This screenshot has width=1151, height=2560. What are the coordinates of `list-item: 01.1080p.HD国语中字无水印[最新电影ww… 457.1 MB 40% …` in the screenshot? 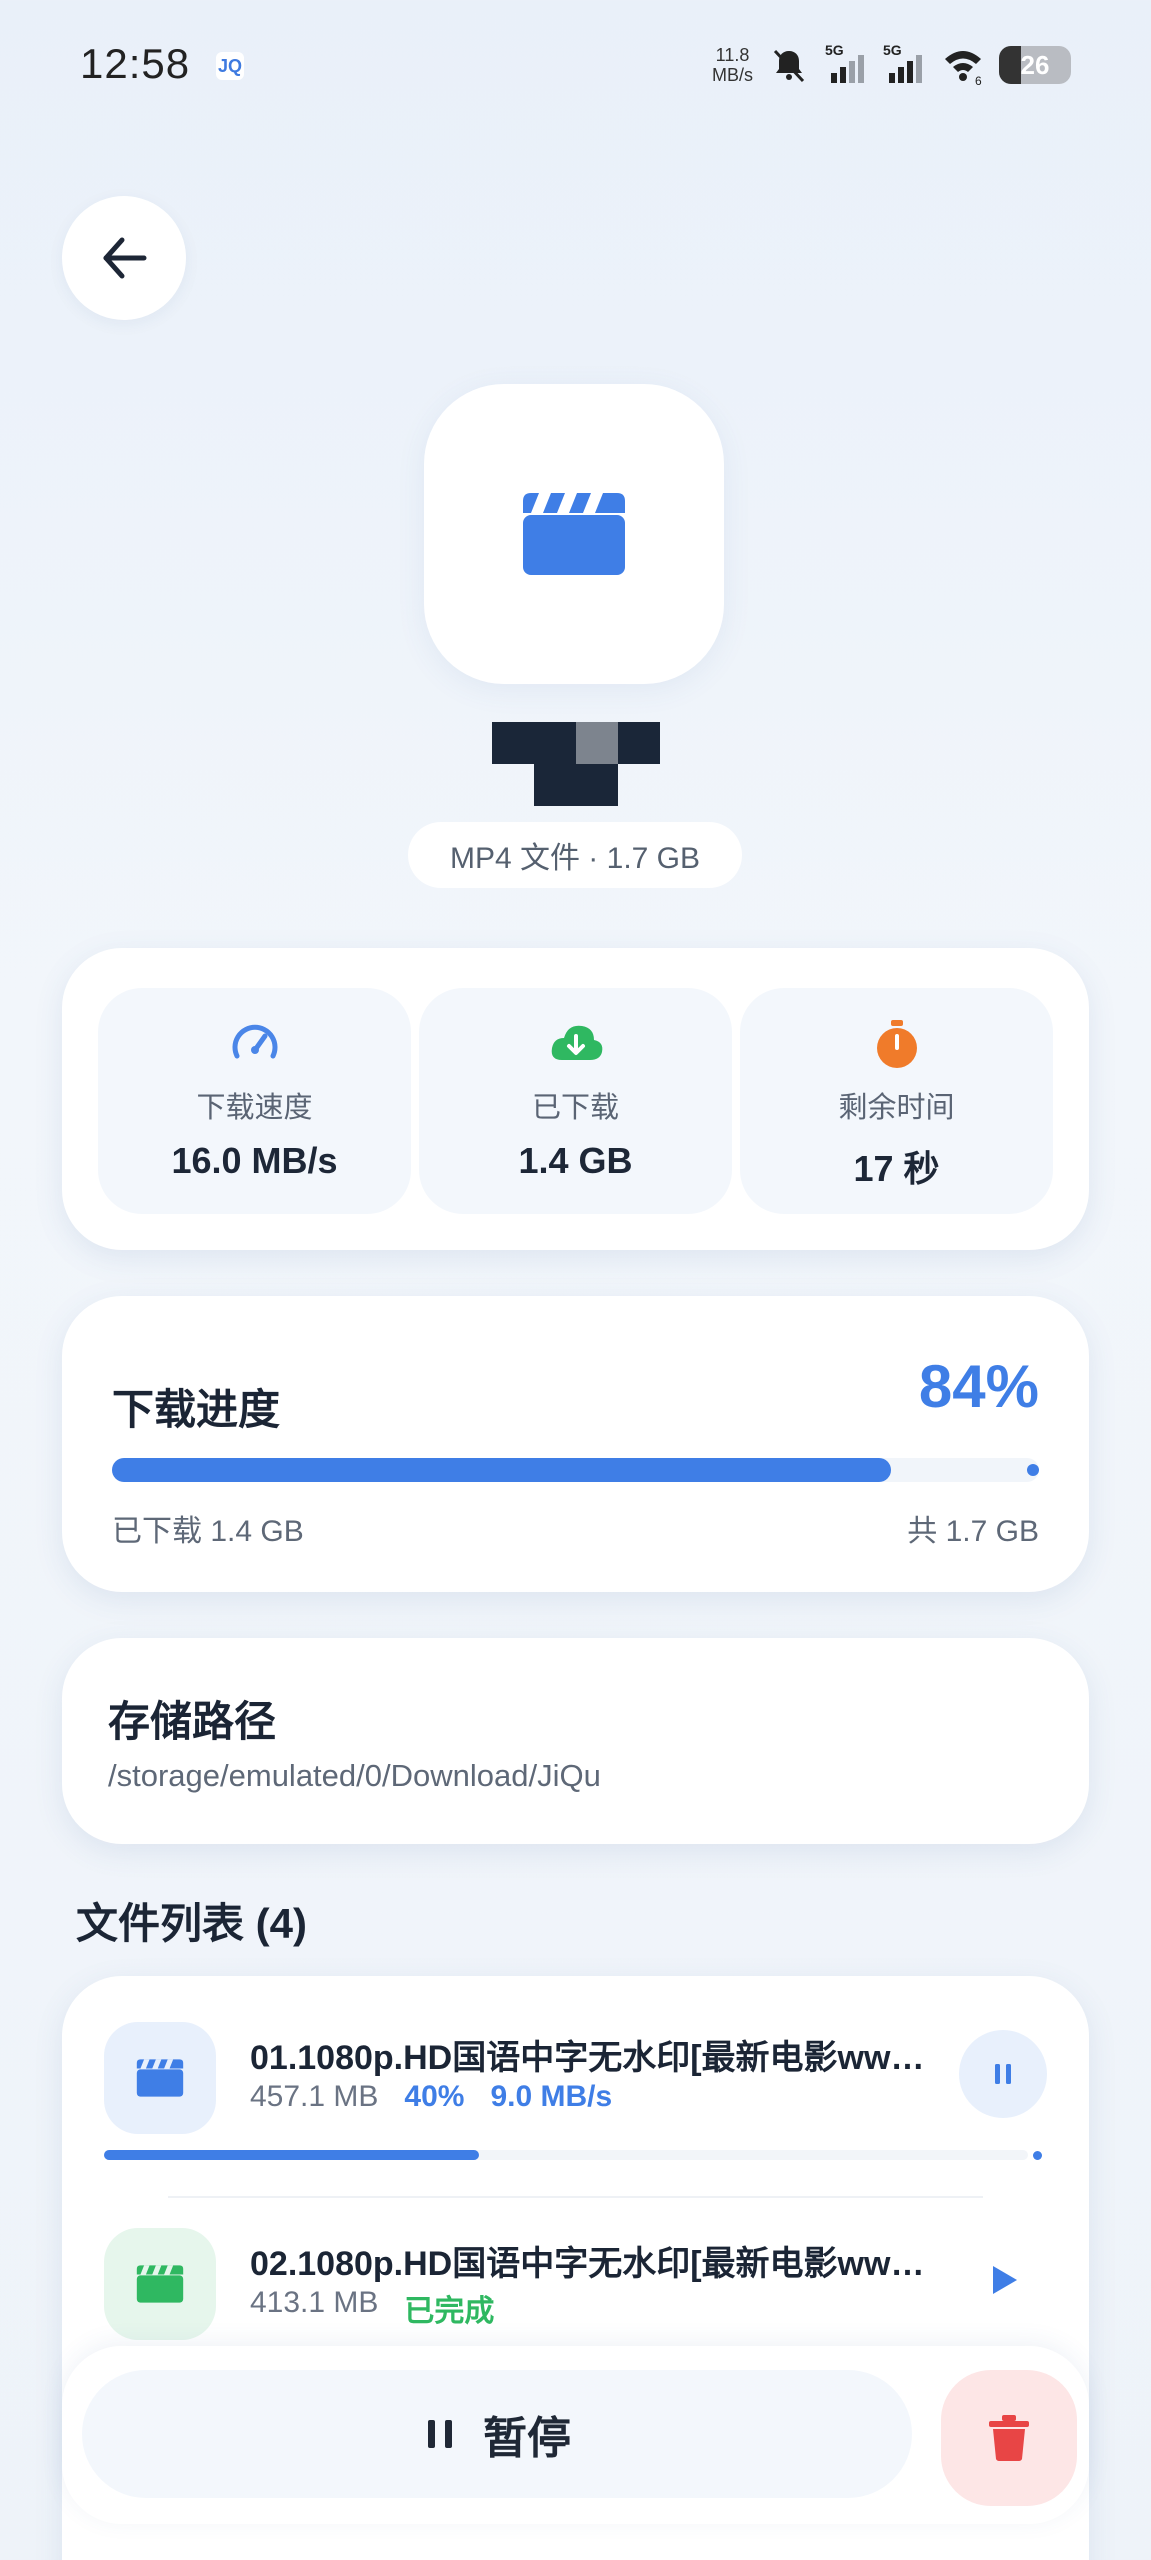 It's located at (575, 2087).